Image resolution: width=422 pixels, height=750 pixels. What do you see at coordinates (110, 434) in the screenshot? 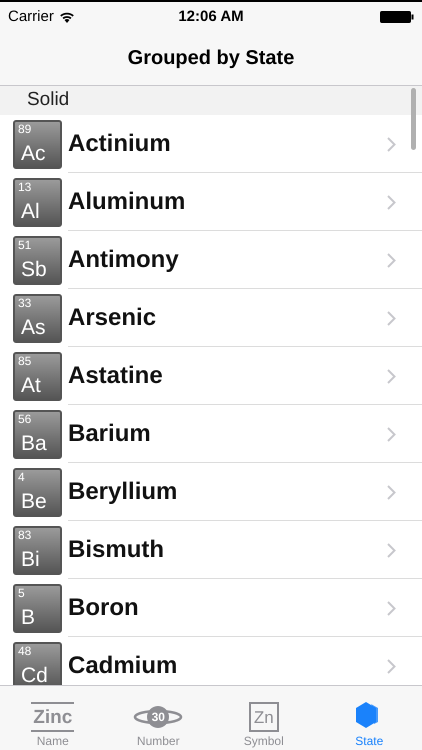
I see `element-name: Barium` at bounding box center [110, 434].